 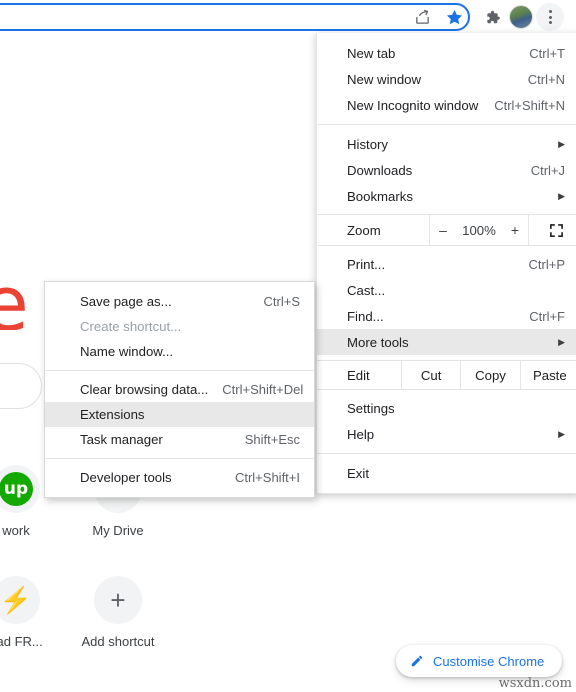 What do you see at coordinates (546, 79) in the screenshot?
I see `menu-item-shortcut: Ctrl+N` at bounding box center [546, 79].